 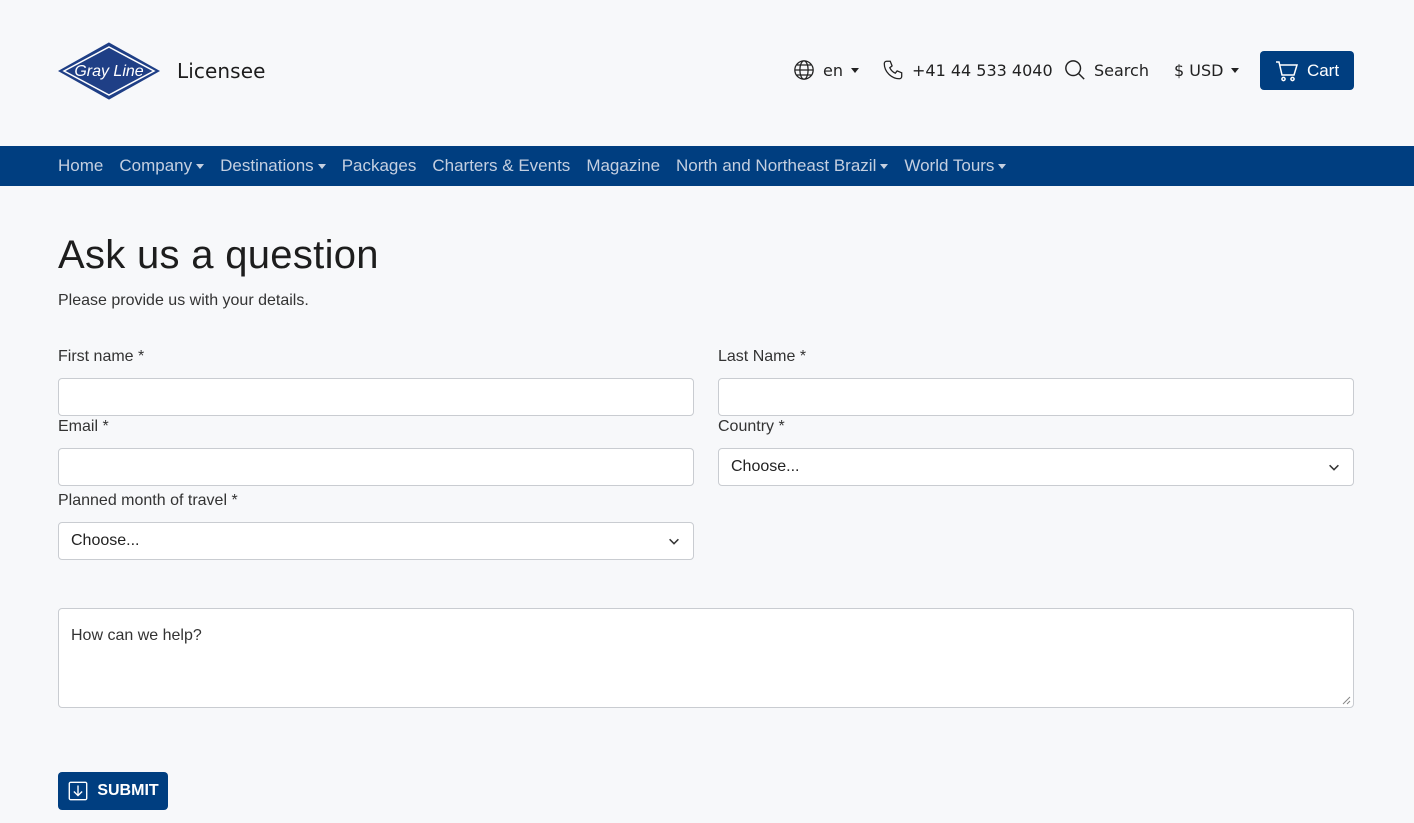 What do you see at coordinates (1323, 70) in the screenshot?
I see `cart-label: Cart` at bounding box center [1323, 70].